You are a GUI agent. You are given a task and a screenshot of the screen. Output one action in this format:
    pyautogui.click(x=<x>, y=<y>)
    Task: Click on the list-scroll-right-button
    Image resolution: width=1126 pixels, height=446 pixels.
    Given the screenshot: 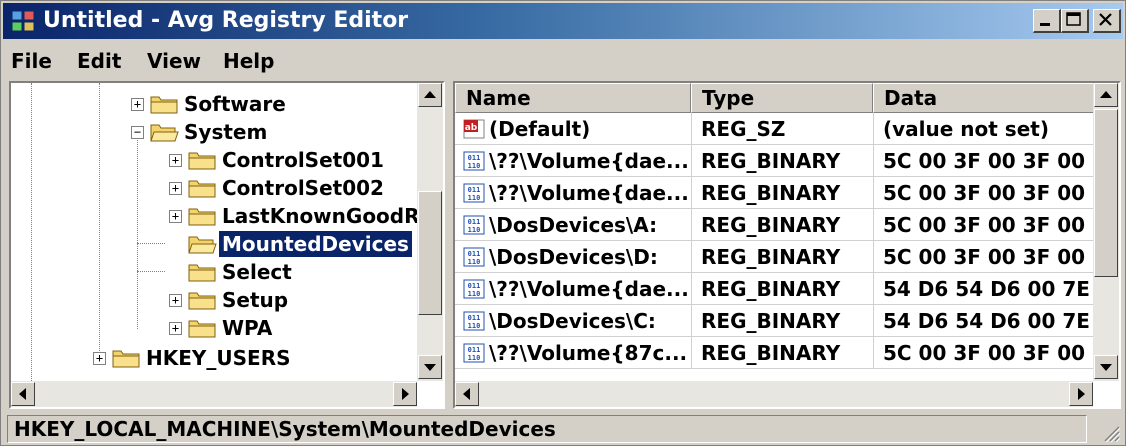 What is the action you would take?
    pyautogui.click(x=1081, y=394)
    